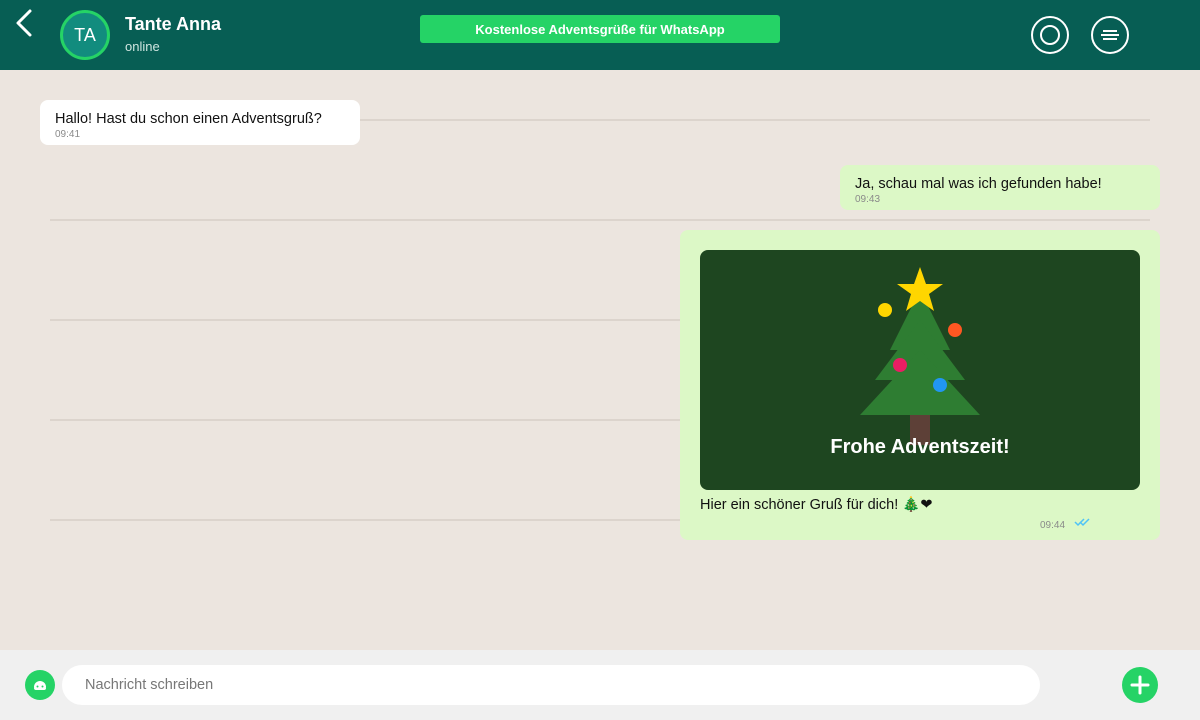 This screenshot has height=720, width=1200. Describe the element at coordinates (142, 46) in the screenshot. I see `contact-status: online` at that location.